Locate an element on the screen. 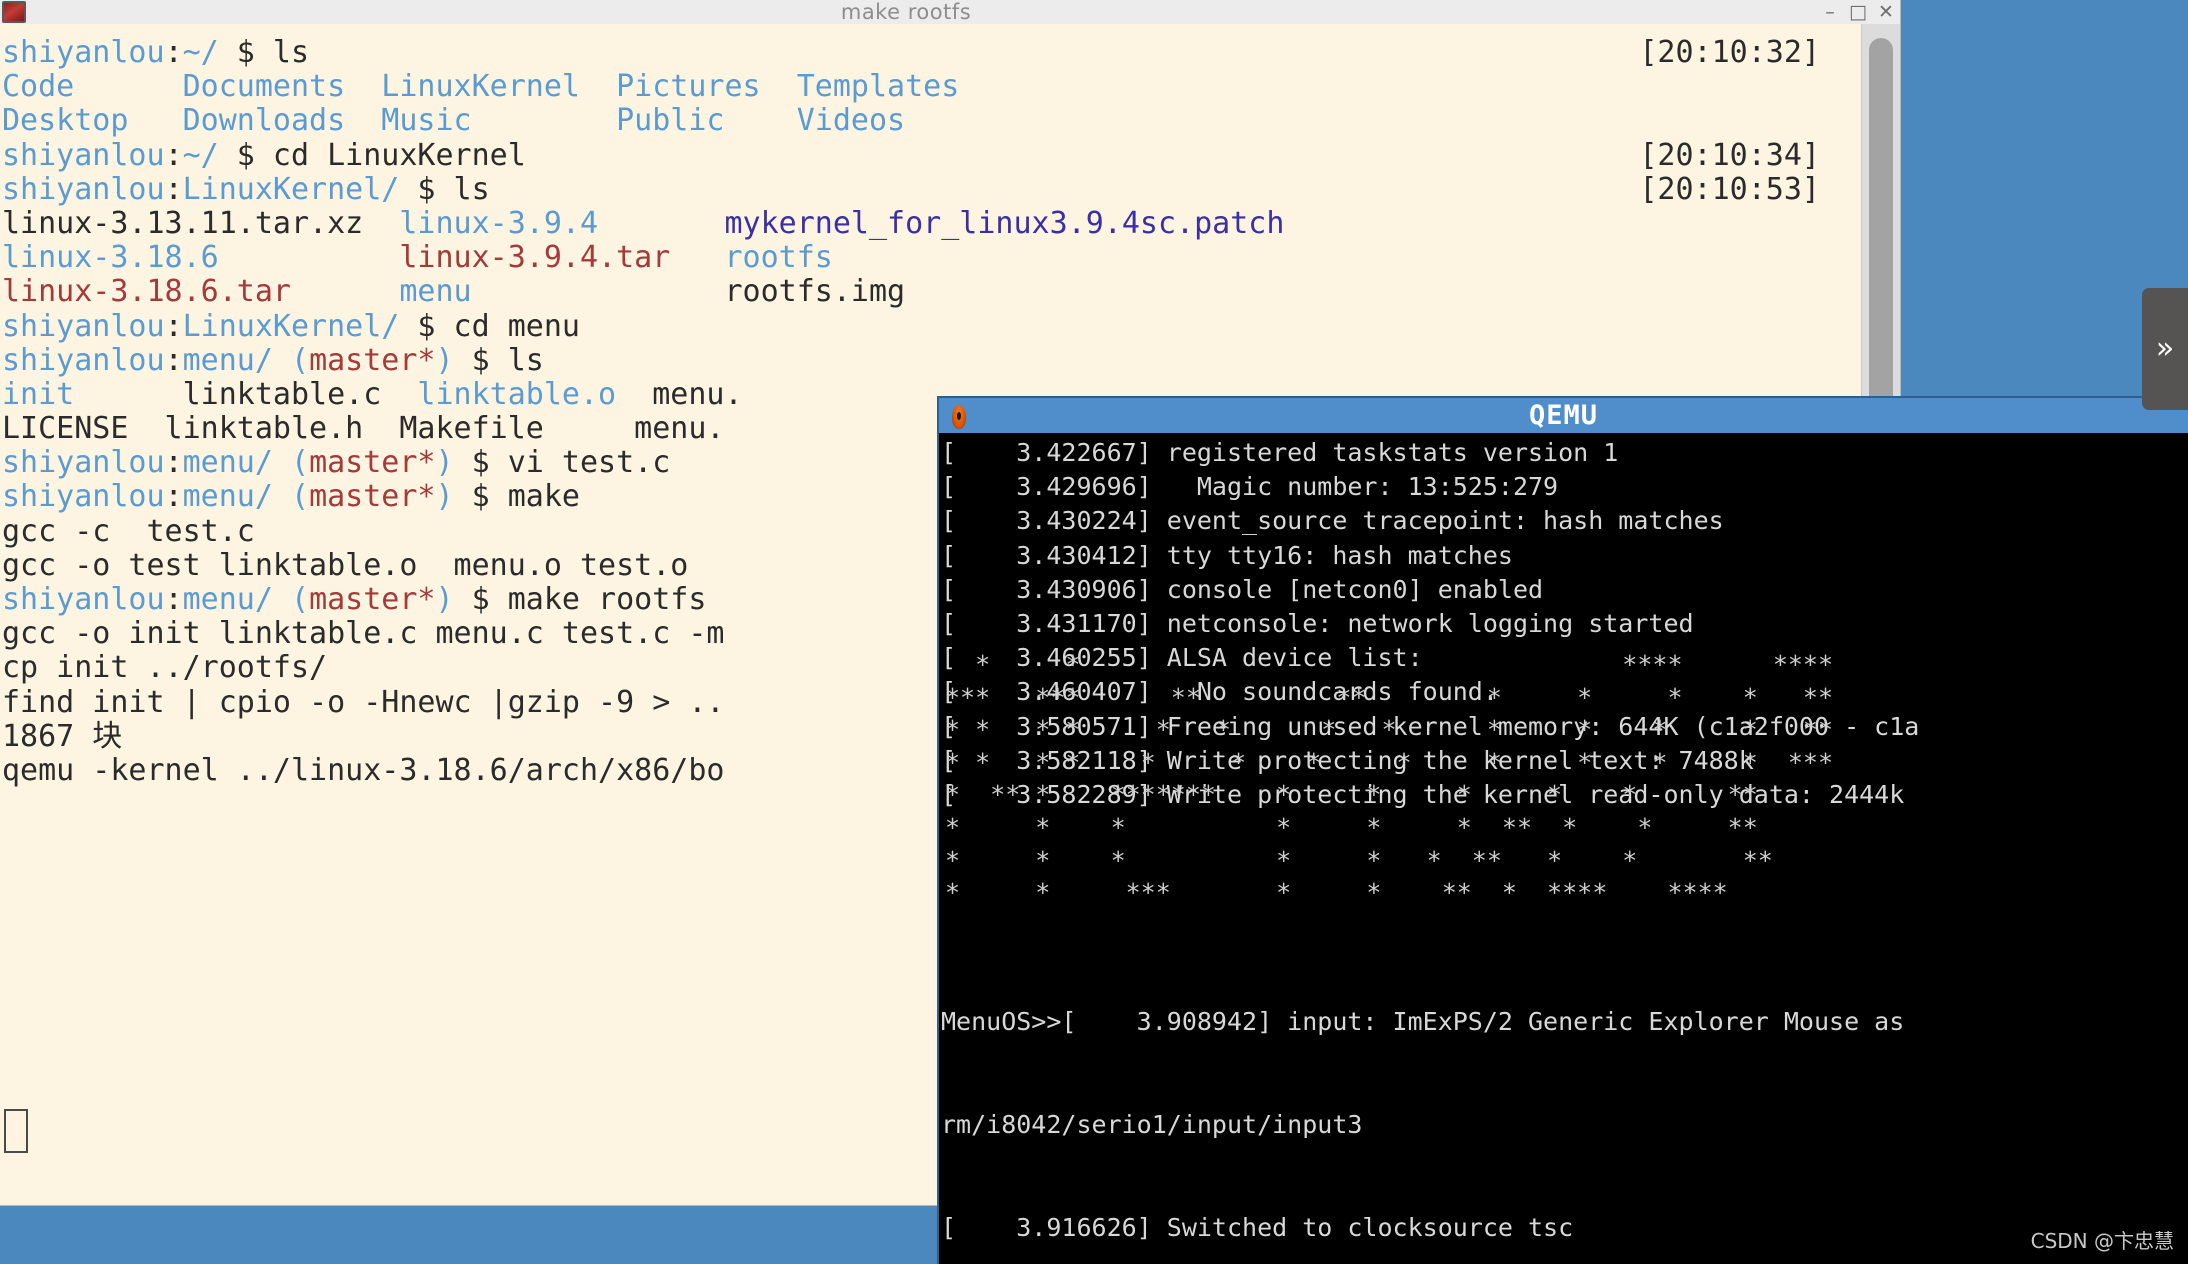 The width and height of the screenshot is (2188, 1264). ascii-art-line: * * * * * * * * * * * * *** is located at coordinates (1389, 762).